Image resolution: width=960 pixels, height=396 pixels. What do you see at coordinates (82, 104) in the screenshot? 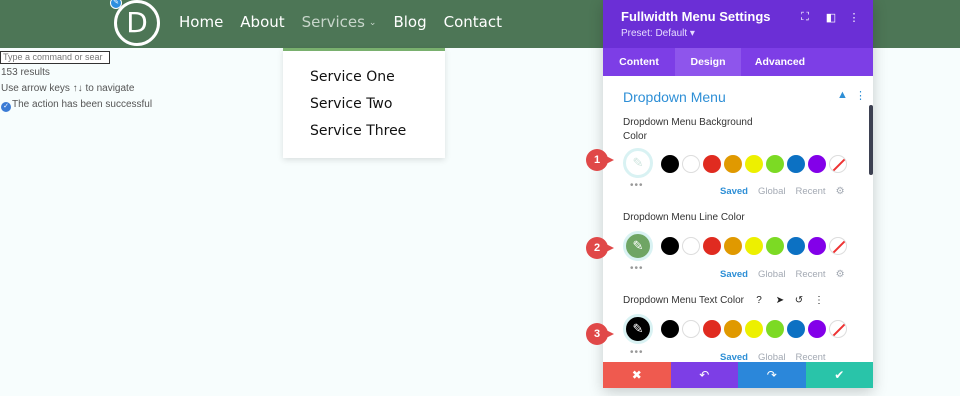
I see `status-text: The action has been successful` at bounding box center [82, 104].